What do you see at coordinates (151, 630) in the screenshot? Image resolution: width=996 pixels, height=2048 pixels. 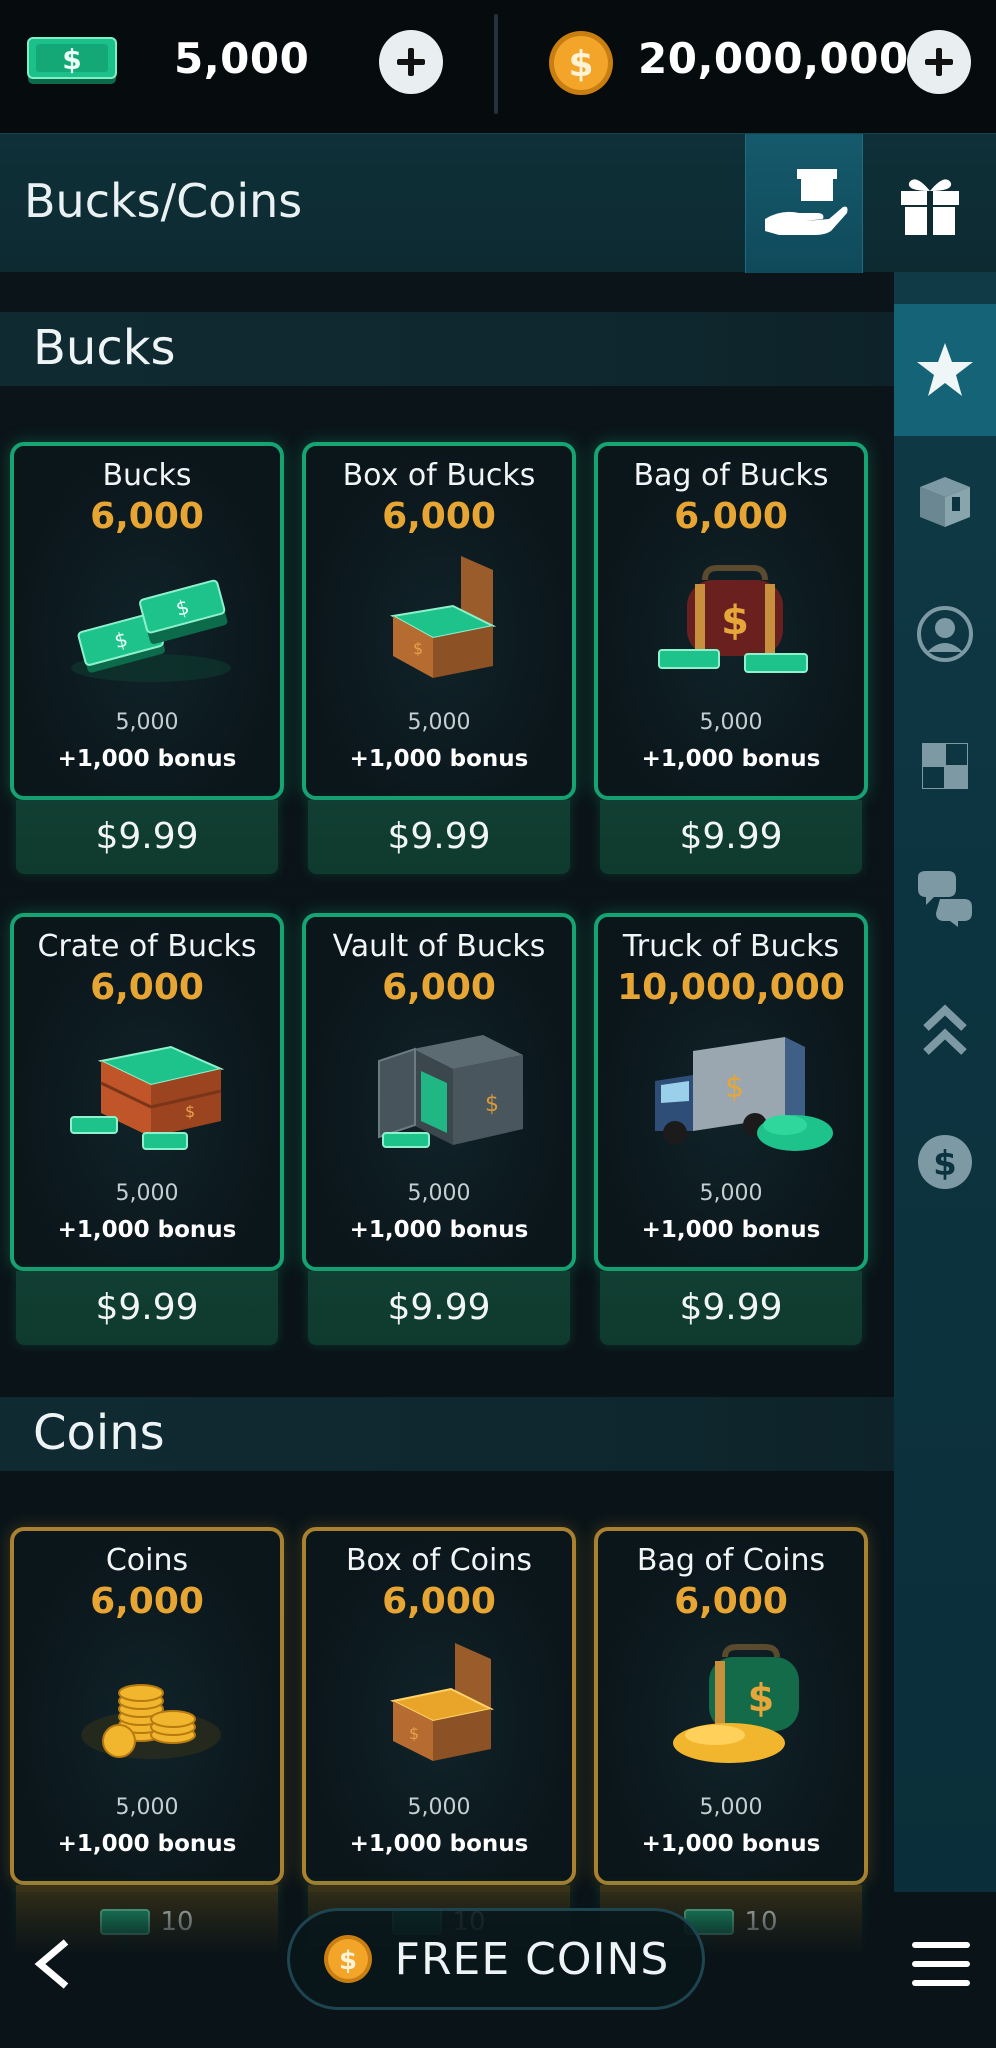 I see `cash-stack-icon: $ $` at bounding box center [151, 630].